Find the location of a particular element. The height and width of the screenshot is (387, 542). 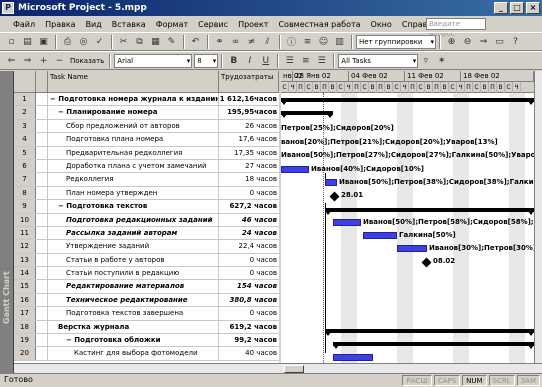

scroll-thumb is located at coordinates (294, 369).